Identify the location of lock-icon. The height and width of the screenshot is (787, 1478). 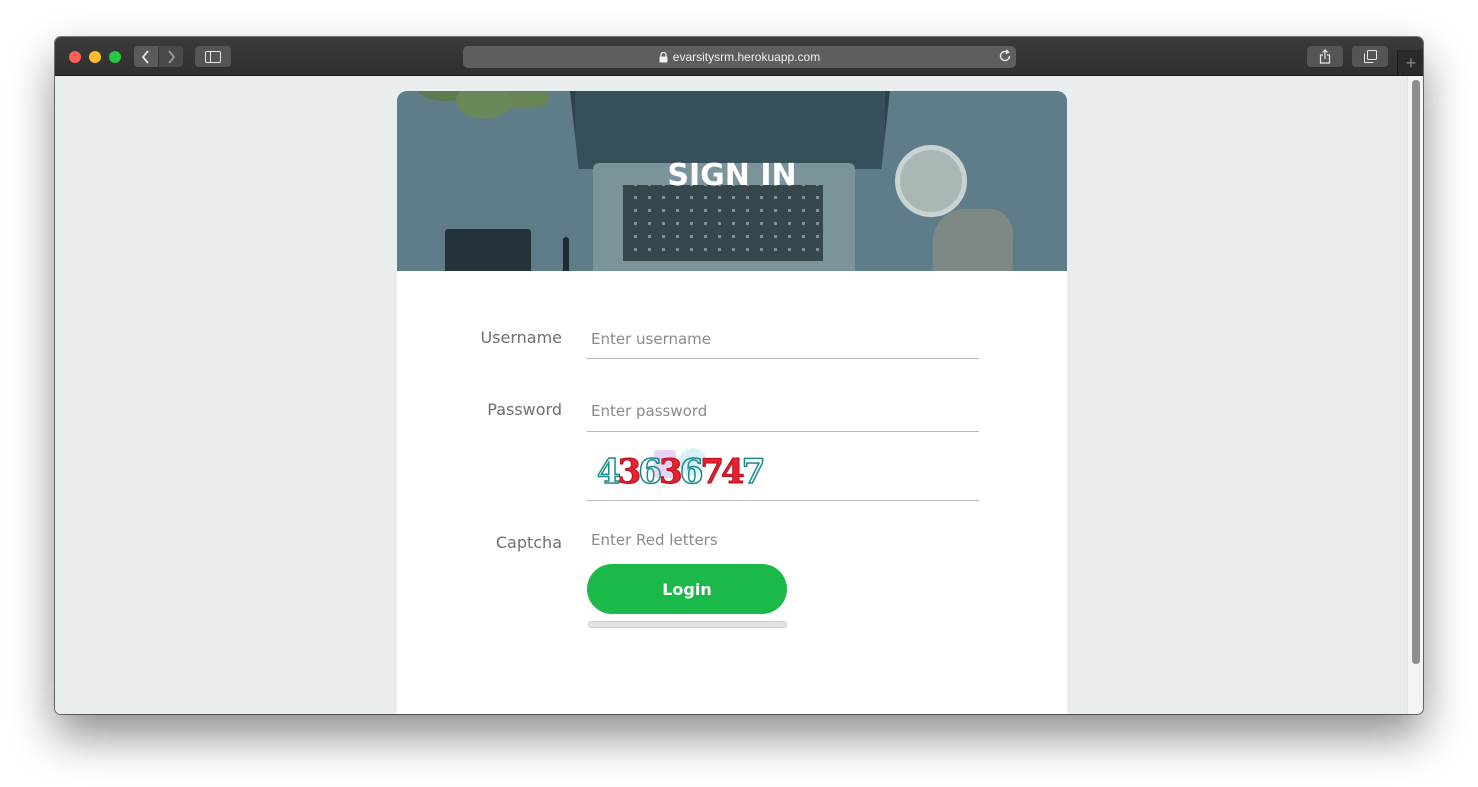
(663, 56).